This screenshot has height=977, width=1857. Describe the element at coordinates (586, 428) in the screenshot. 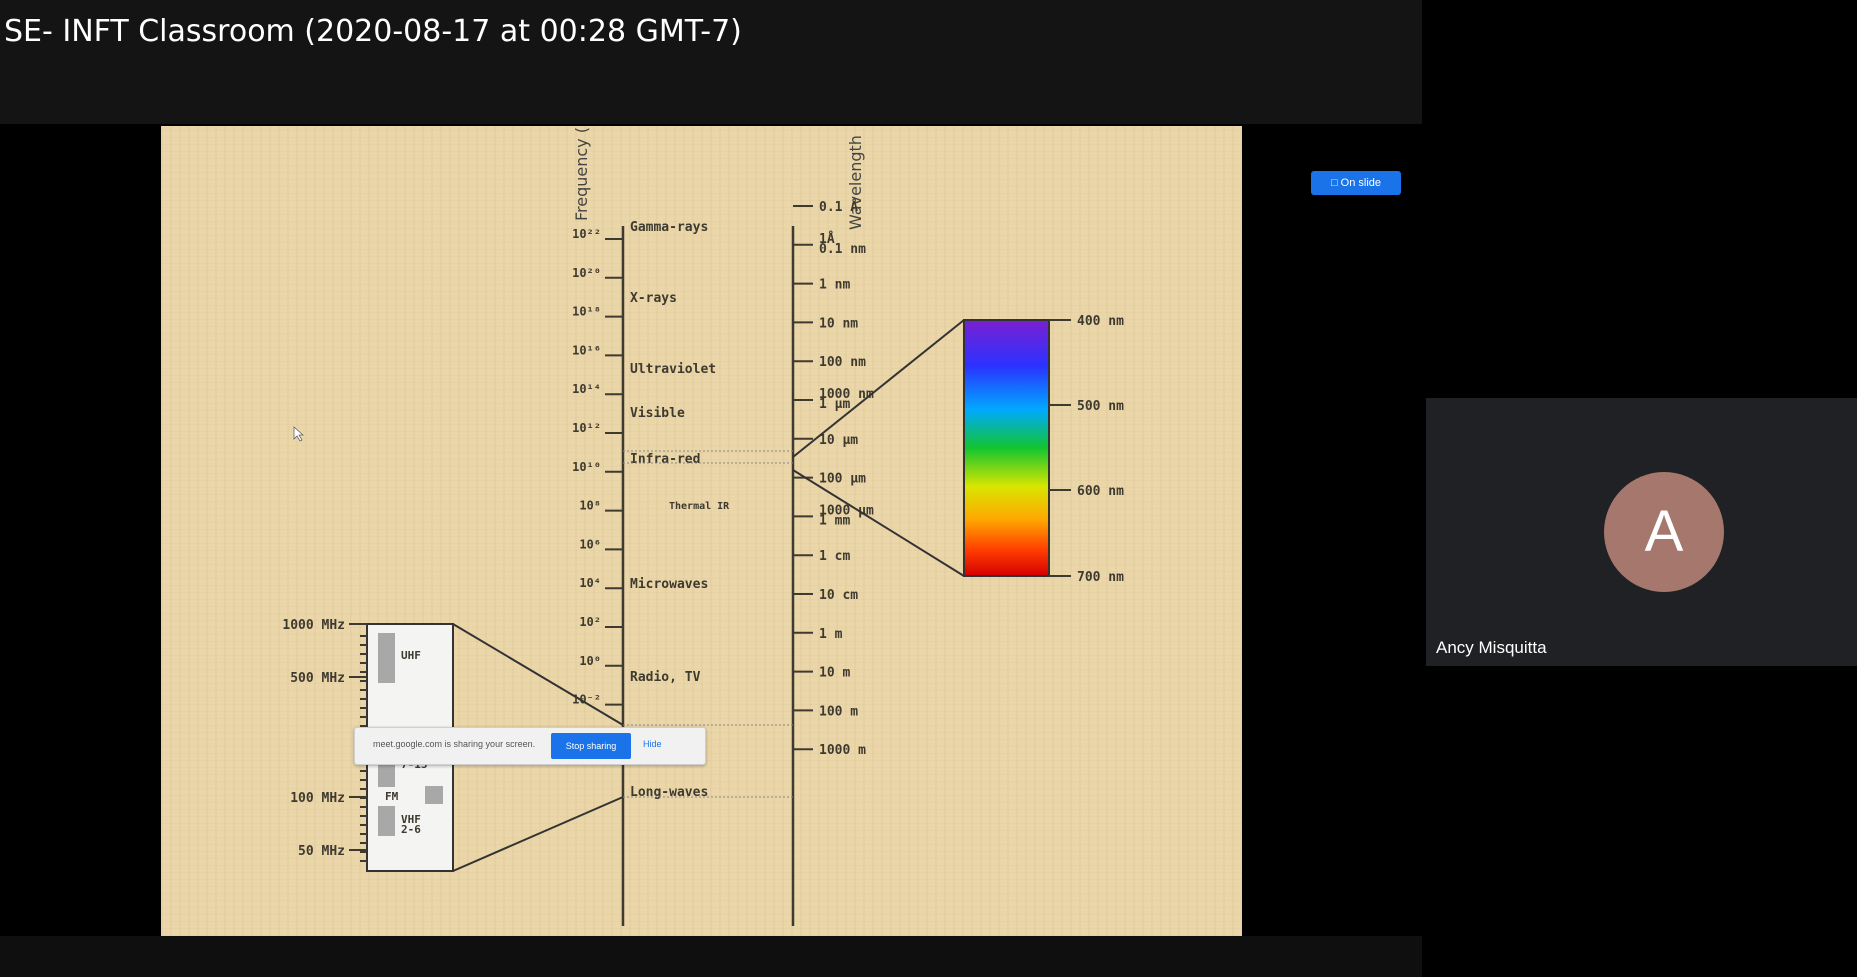

I see `frequency-tick-label: 10¹²` at that location.